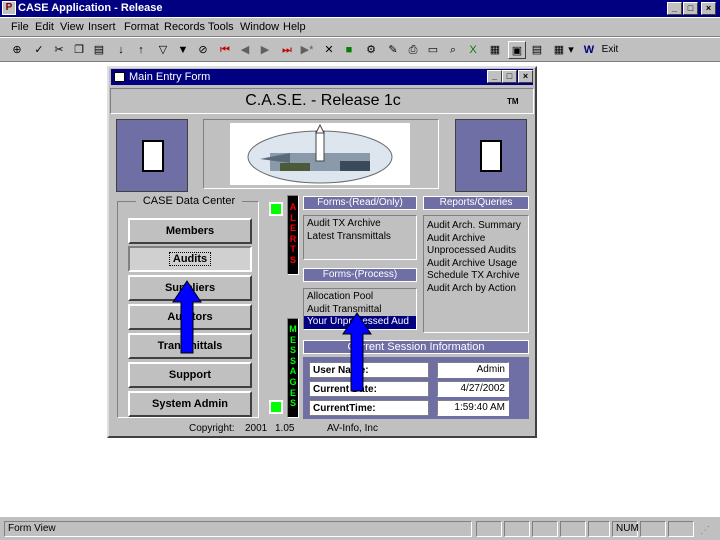 The height and width of the screenshot is (540, 720). What do you see at coordinates (307, 50) in the screenshot?
I see `new-record-icon: ▶*` at bounding box center [307, 50].